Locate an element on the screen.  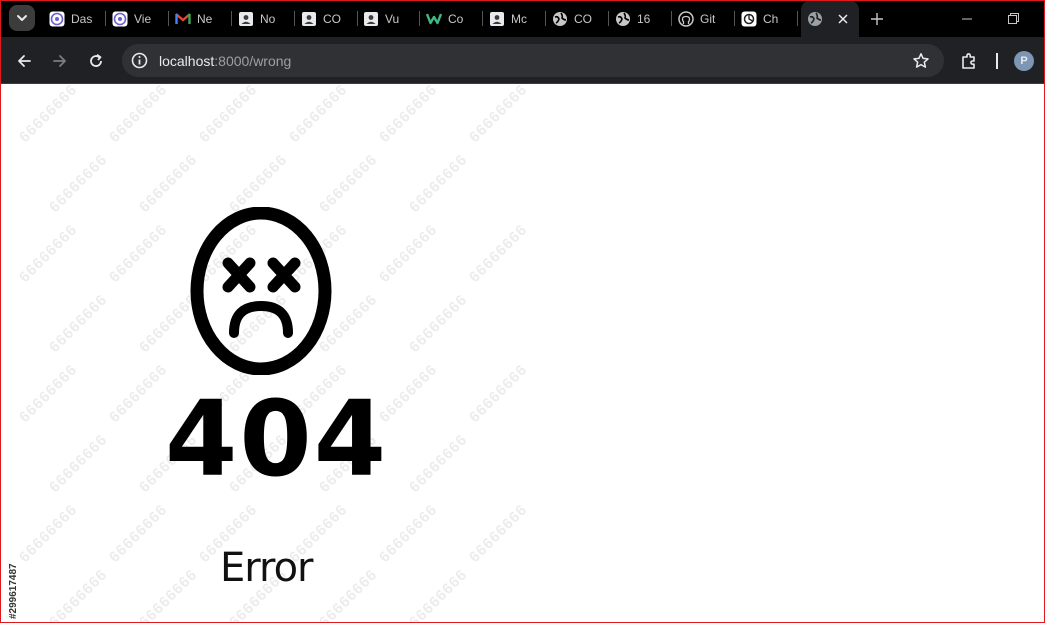
tab-label: Ch is located at coordinates (771, 18).